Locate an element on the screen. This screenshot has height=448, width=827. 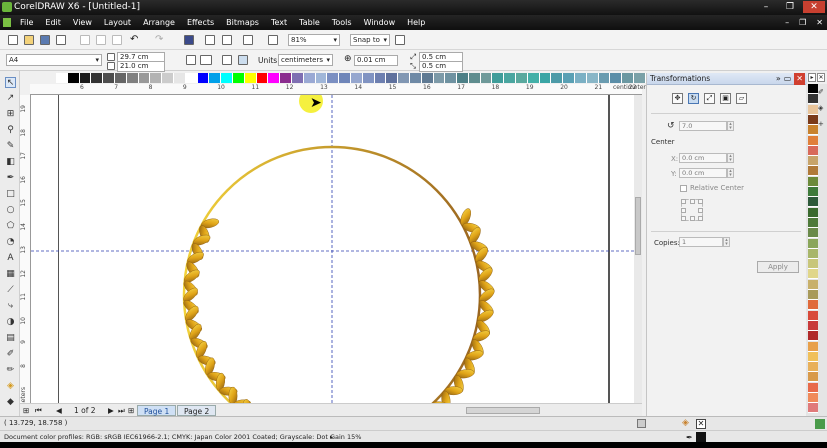
publish-pdf-icon is located at coordinates (248, 40).